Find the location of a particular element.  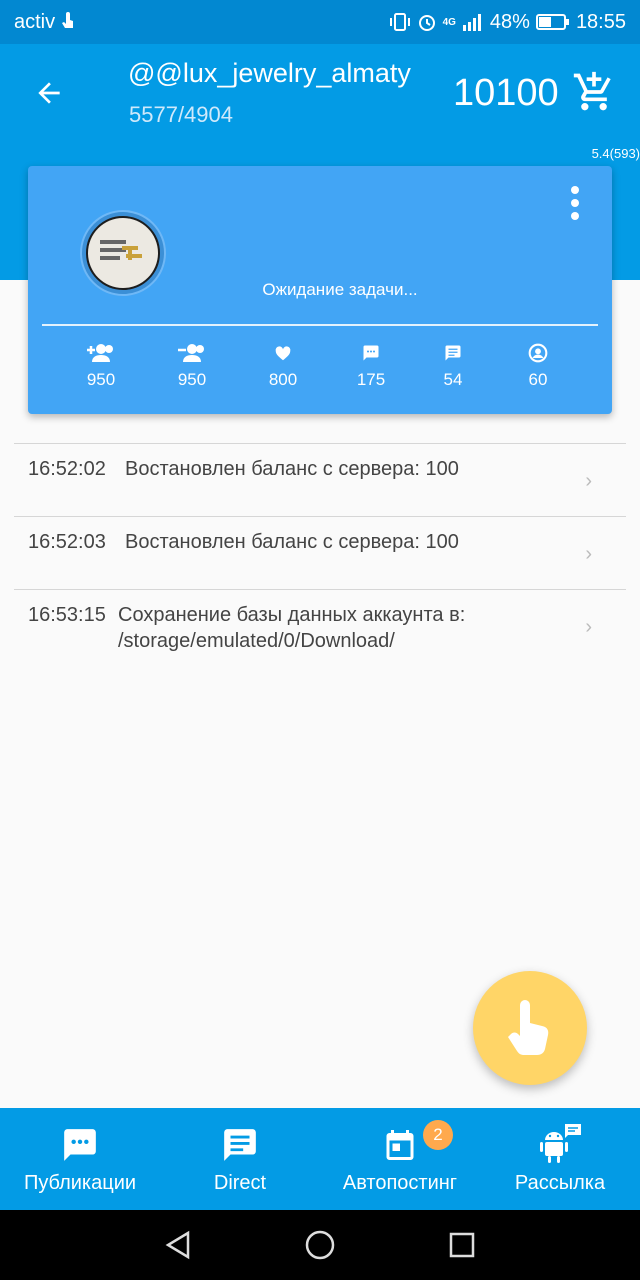

nav-direct: Direct is located at coordinates (240, 1159).